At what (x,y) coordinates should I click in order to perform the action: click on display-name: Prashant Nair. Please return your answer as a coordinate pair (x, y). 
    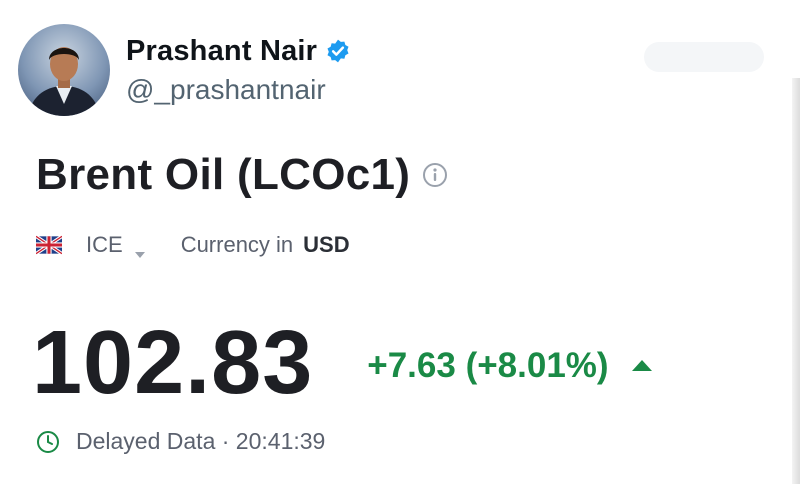
    Looking at the image, I should click on (221, 51).